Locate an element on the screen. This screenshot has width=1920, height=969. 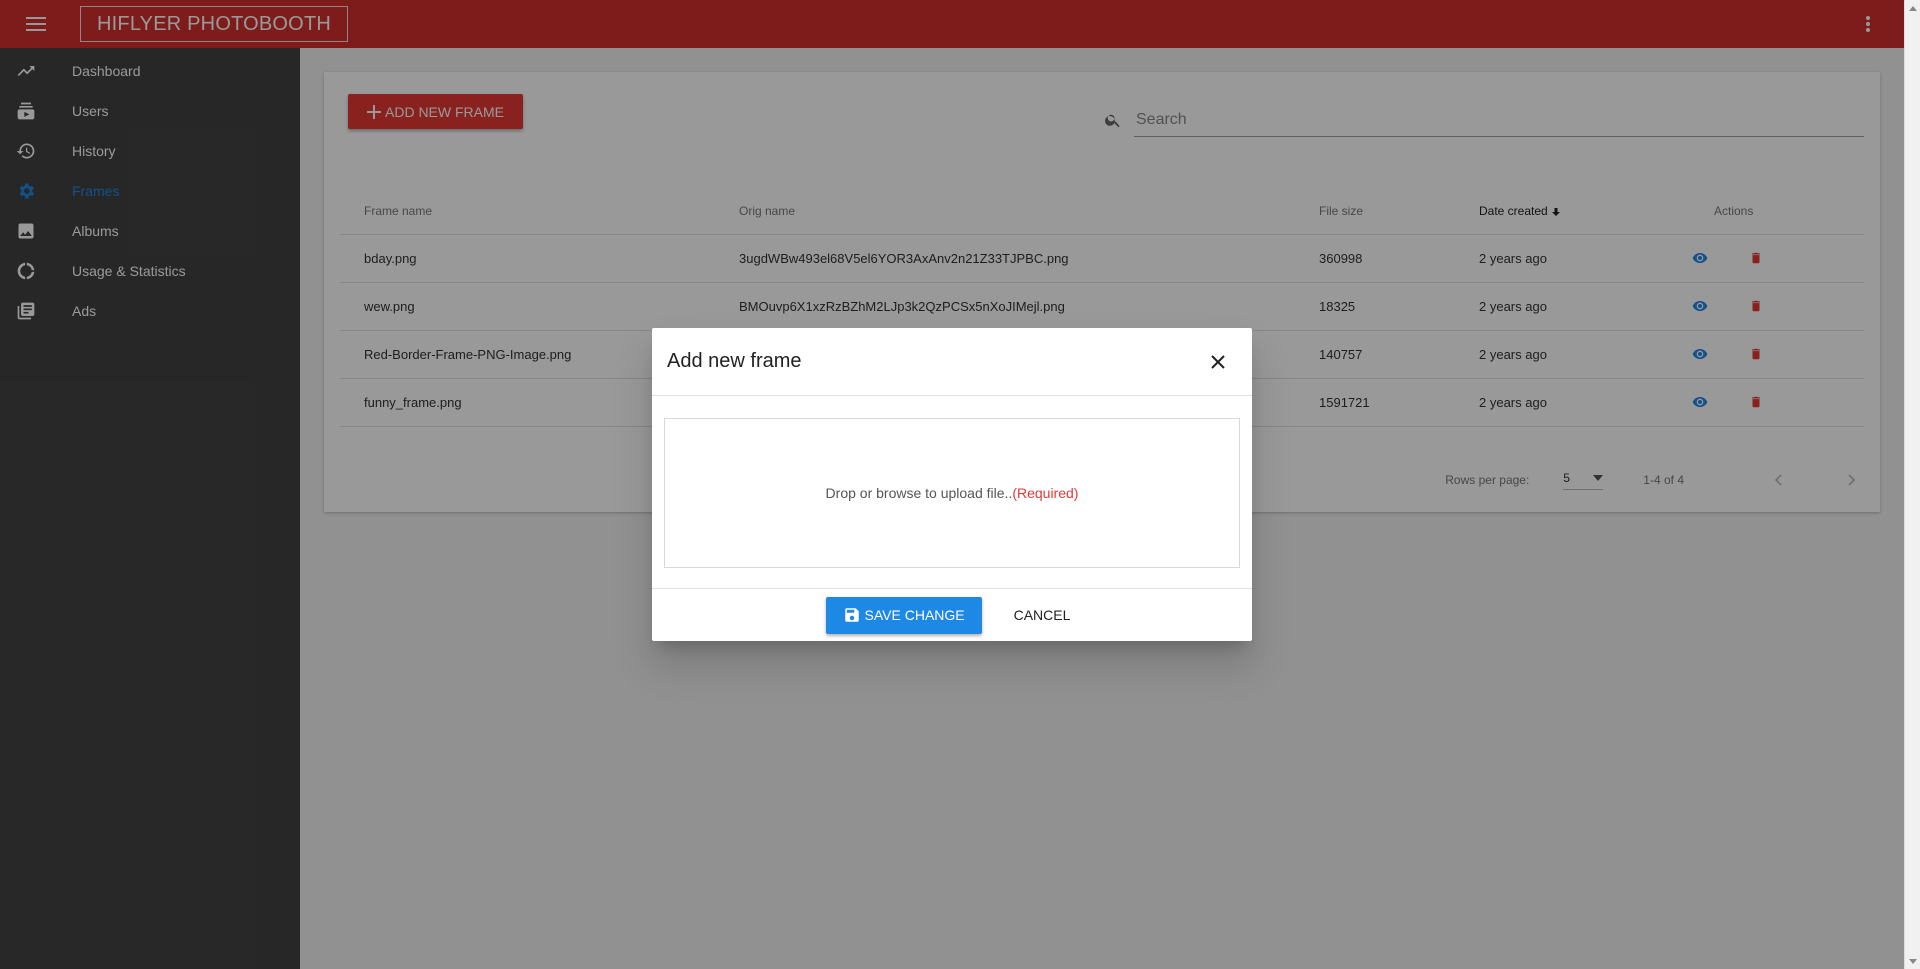
close-button is located at coordinates (1218, 362).